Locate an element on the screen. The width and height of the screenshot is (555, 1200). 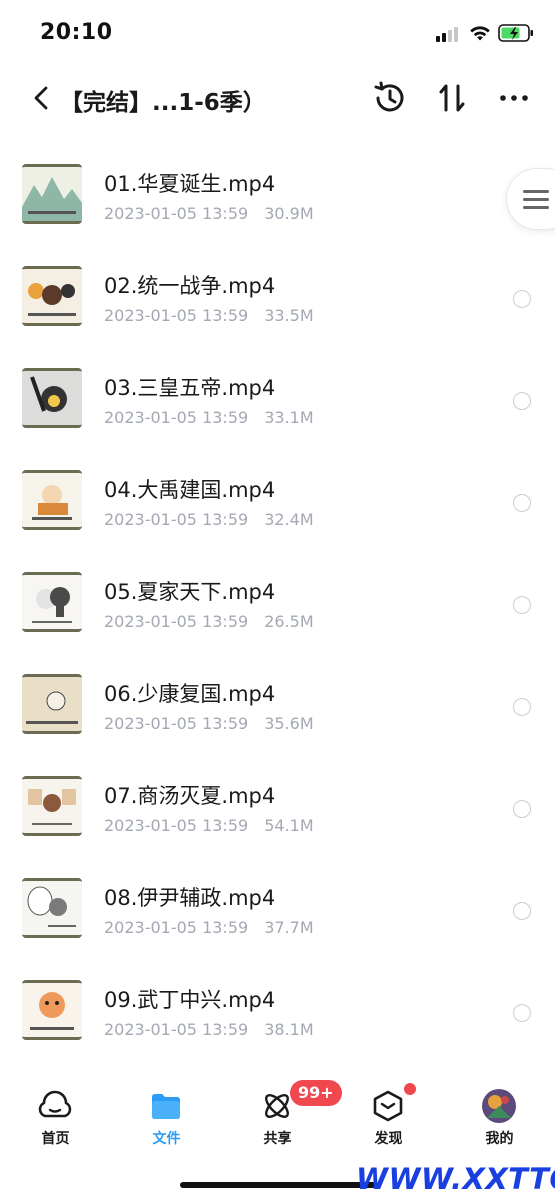
file-meta: 2023-01-05 13:59 38.1M is located at coordinates (209, 1029).